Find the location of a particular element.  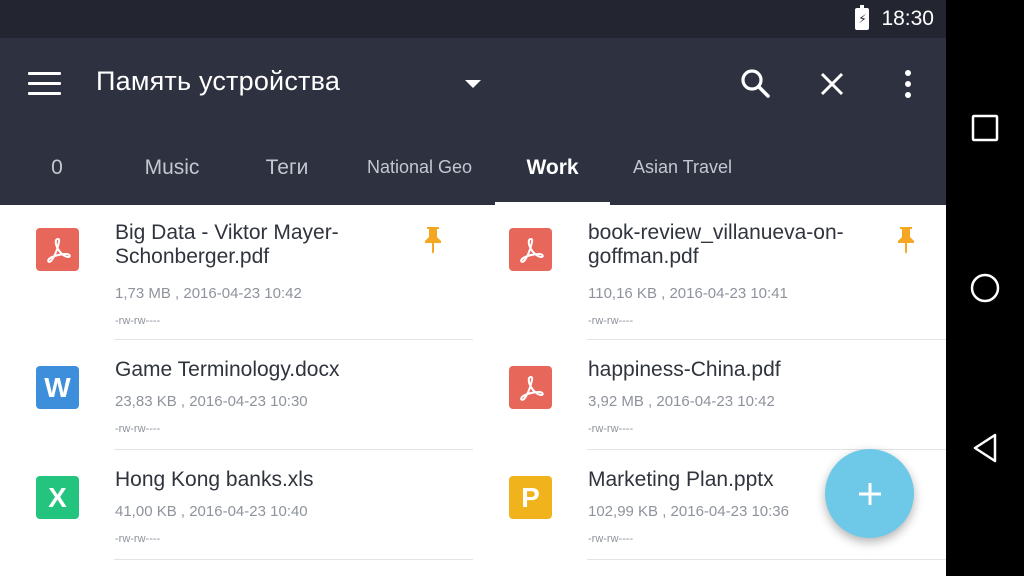

tab-national-geo: National Geo is located at coordinates (419, 167).